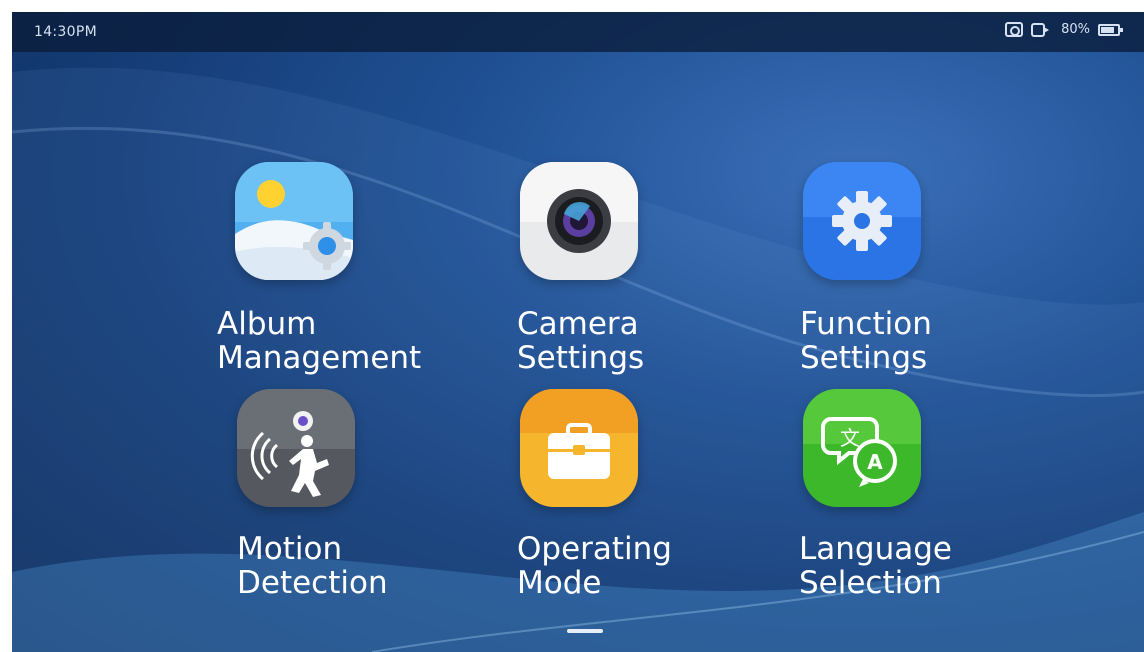  Describe the element at coordinates (579, 221) in the screenshot. I see `camera-lens-icon` at that location.